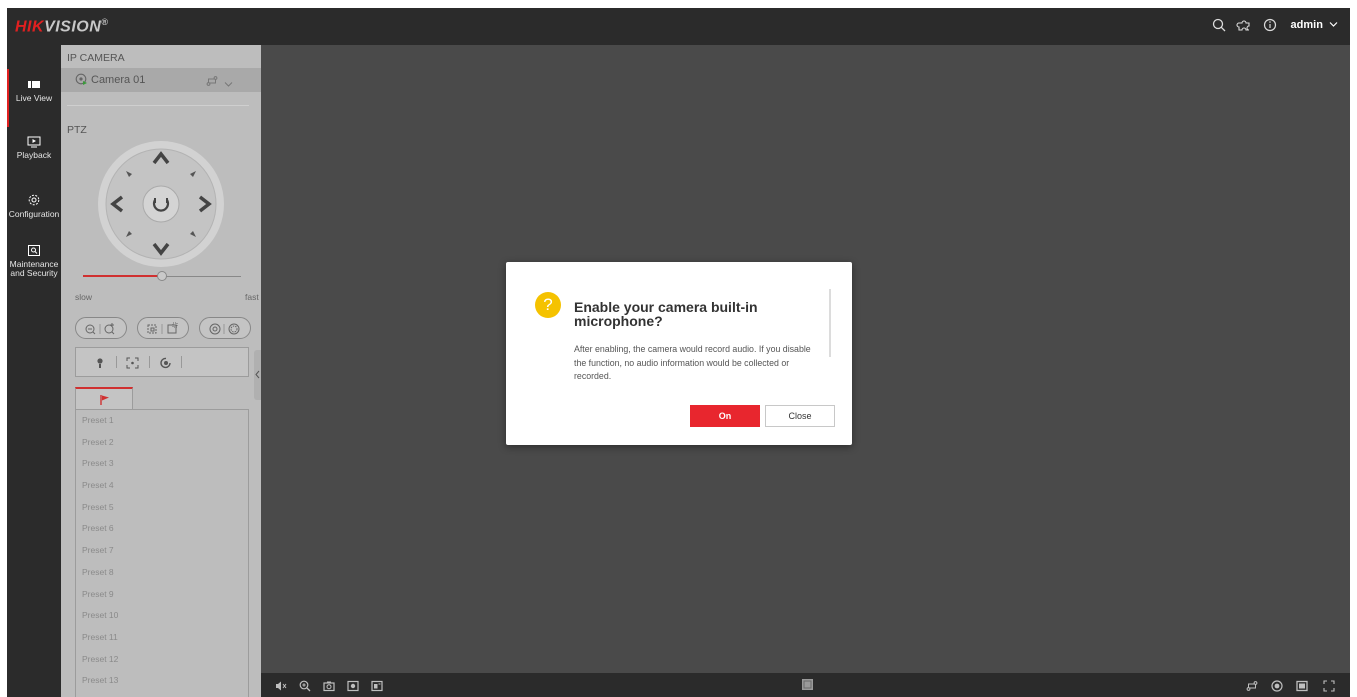  Describe the element at coordinates (162, 595) in the screenshot. I see `list-item: Preset 9` at that location.